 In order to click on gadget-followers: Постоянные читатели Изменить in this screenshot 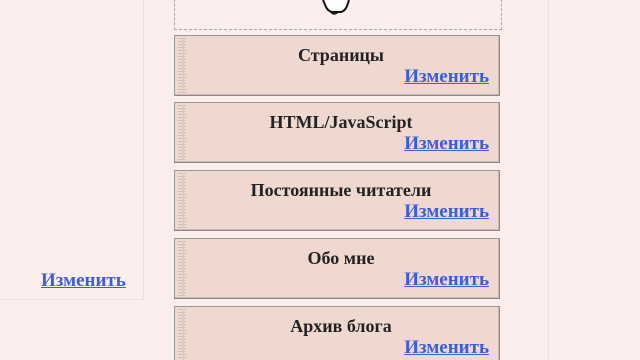, I will do `click(337, 200)`.